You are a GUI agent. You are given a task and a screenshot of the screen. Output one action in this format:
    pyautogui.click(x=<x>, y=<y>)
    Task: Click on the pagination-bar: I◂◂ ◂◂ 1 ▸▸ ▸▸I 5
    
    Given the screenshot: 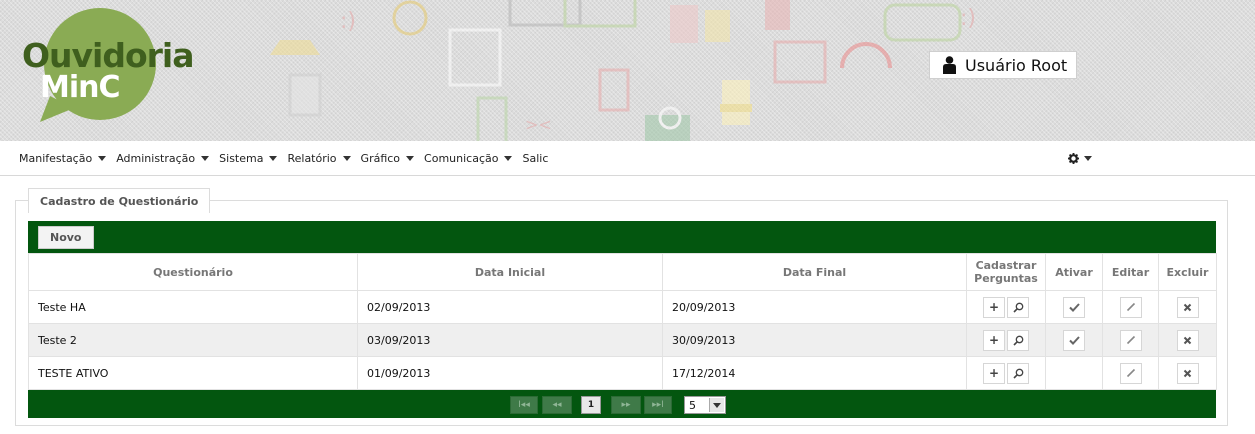 What is the action you would take?
    pyautogui.click(x=622, y=404)
    